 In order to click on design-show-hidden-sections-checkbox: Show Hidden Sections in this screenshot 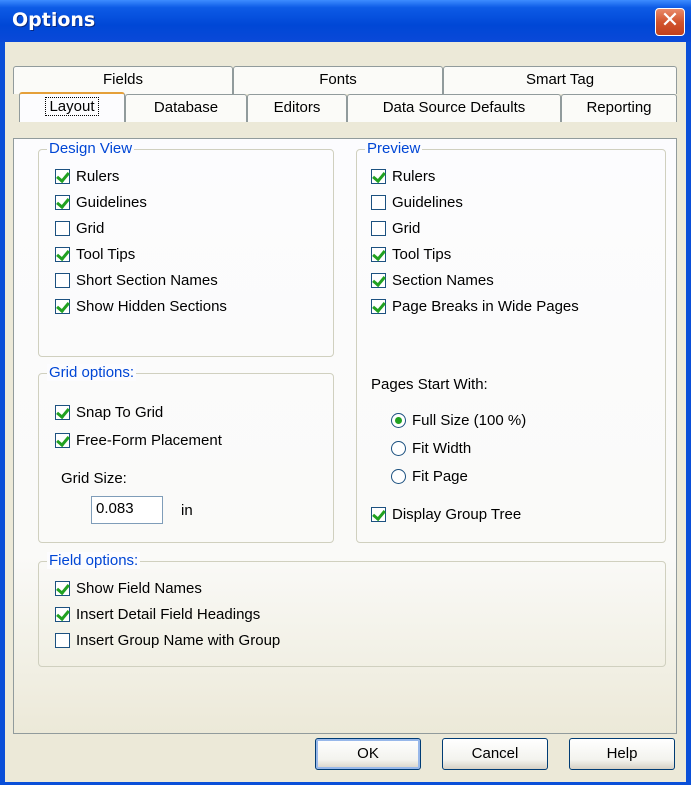, I will do `click(141, 306)`.